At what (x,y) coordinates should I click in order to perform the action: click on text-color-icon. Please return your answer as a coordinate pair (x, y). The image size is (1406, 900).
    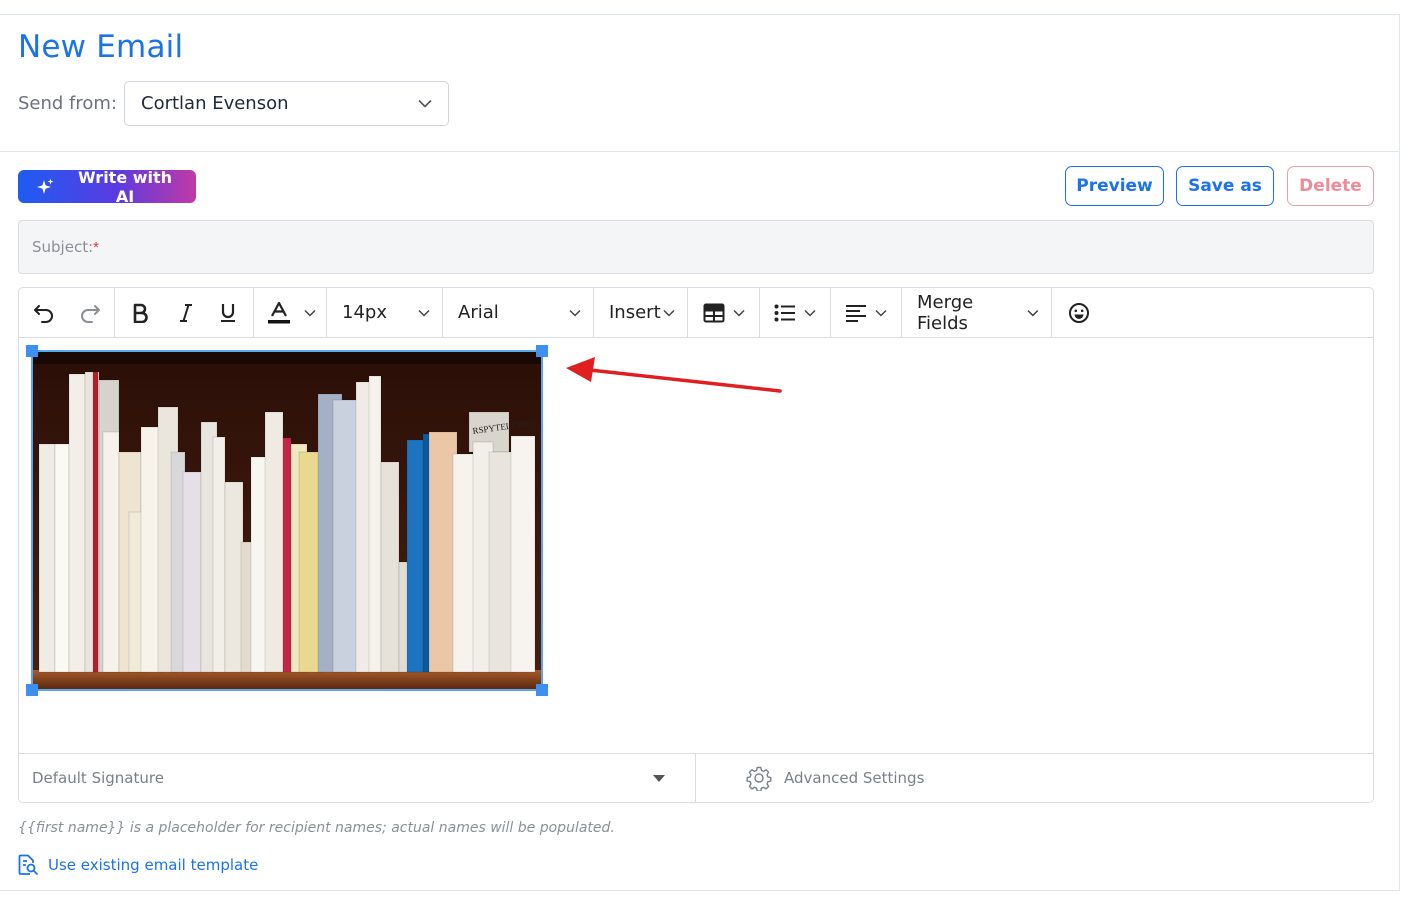
    Looking at the image, I should click on (279, 312).